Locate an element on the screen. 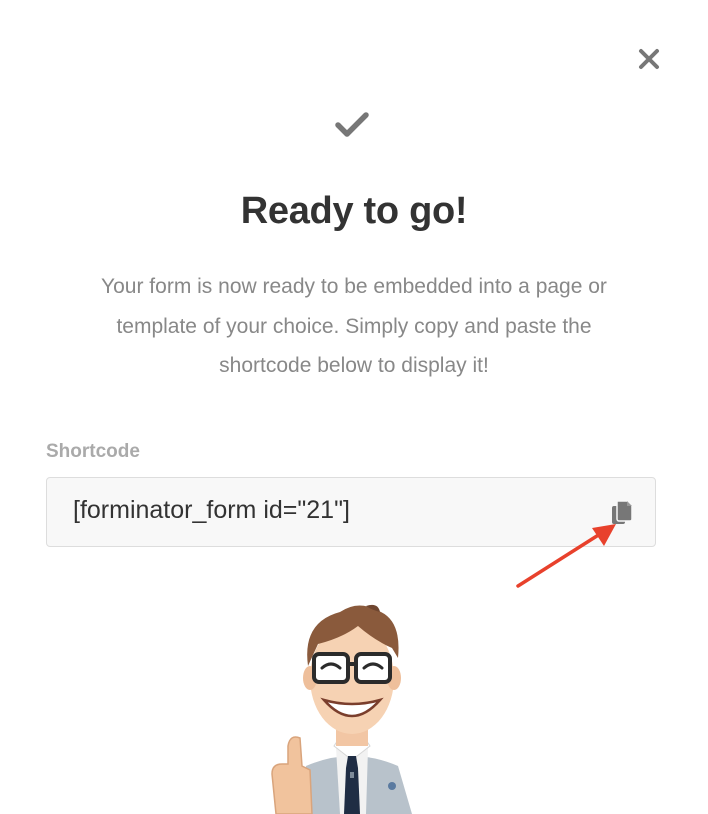  mascot-illustration is located at coordinates (341, 709).